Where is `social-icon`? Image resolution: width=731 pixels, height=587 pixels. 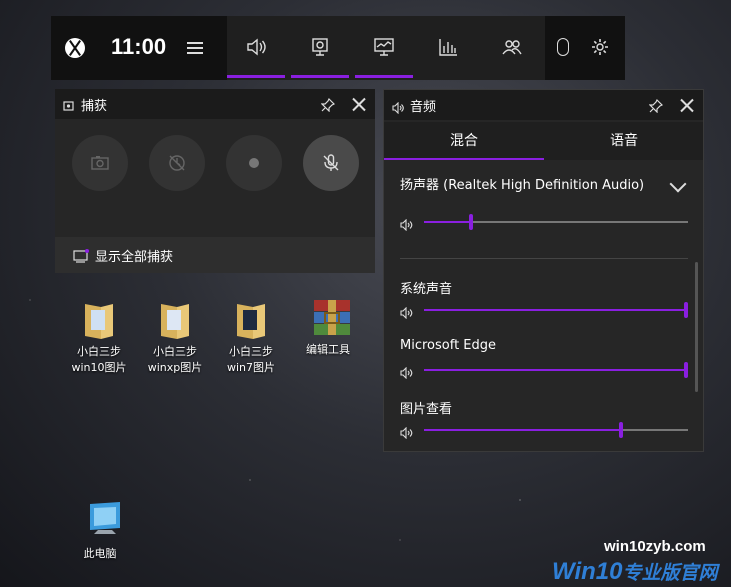 social-icon is located at coordinates (512, 47).